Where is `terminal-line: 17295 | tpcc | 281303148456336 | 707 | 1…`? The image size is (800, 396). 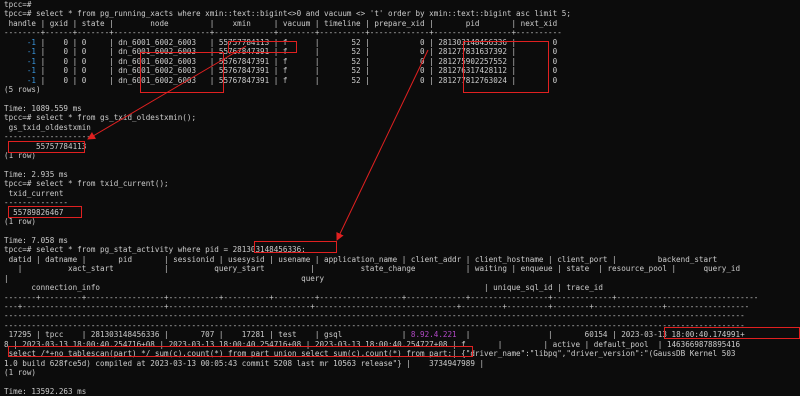 terminal-line: 17295 | tpcc | 281303148456336 | 707 | 1… is located at coordinates (374, 335).